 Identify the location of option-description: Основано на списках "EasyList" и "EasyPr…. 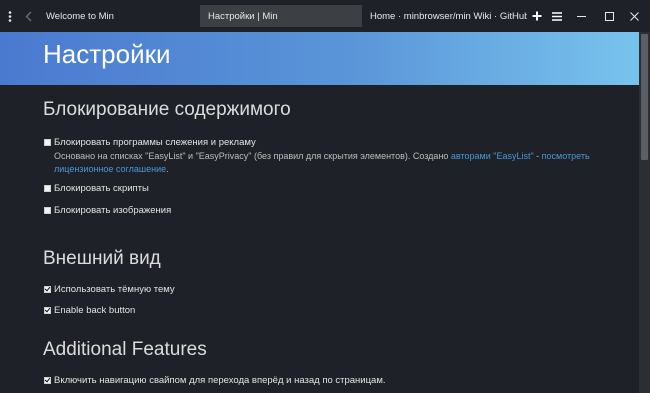
(322, 162).